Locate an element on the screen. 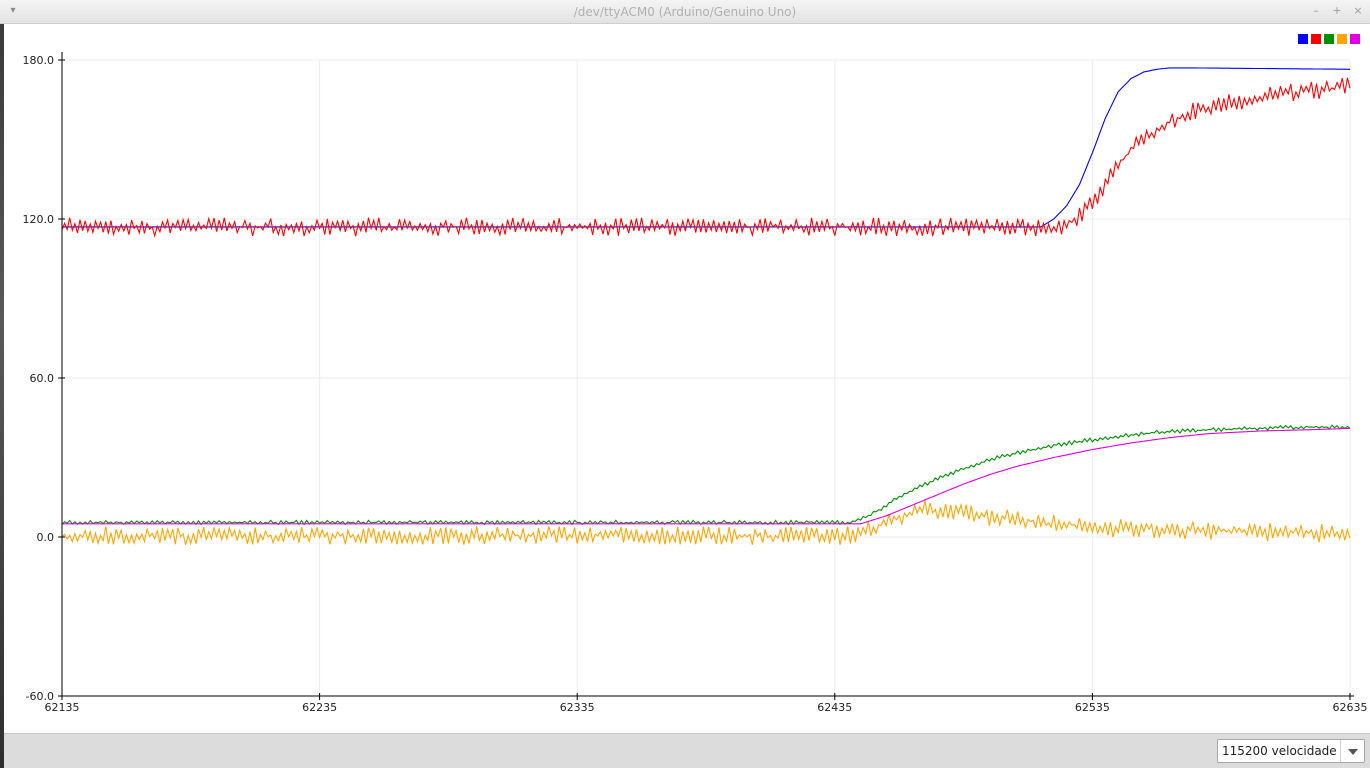  x-tick-label: 62235 is located at coordinates (319, 707).